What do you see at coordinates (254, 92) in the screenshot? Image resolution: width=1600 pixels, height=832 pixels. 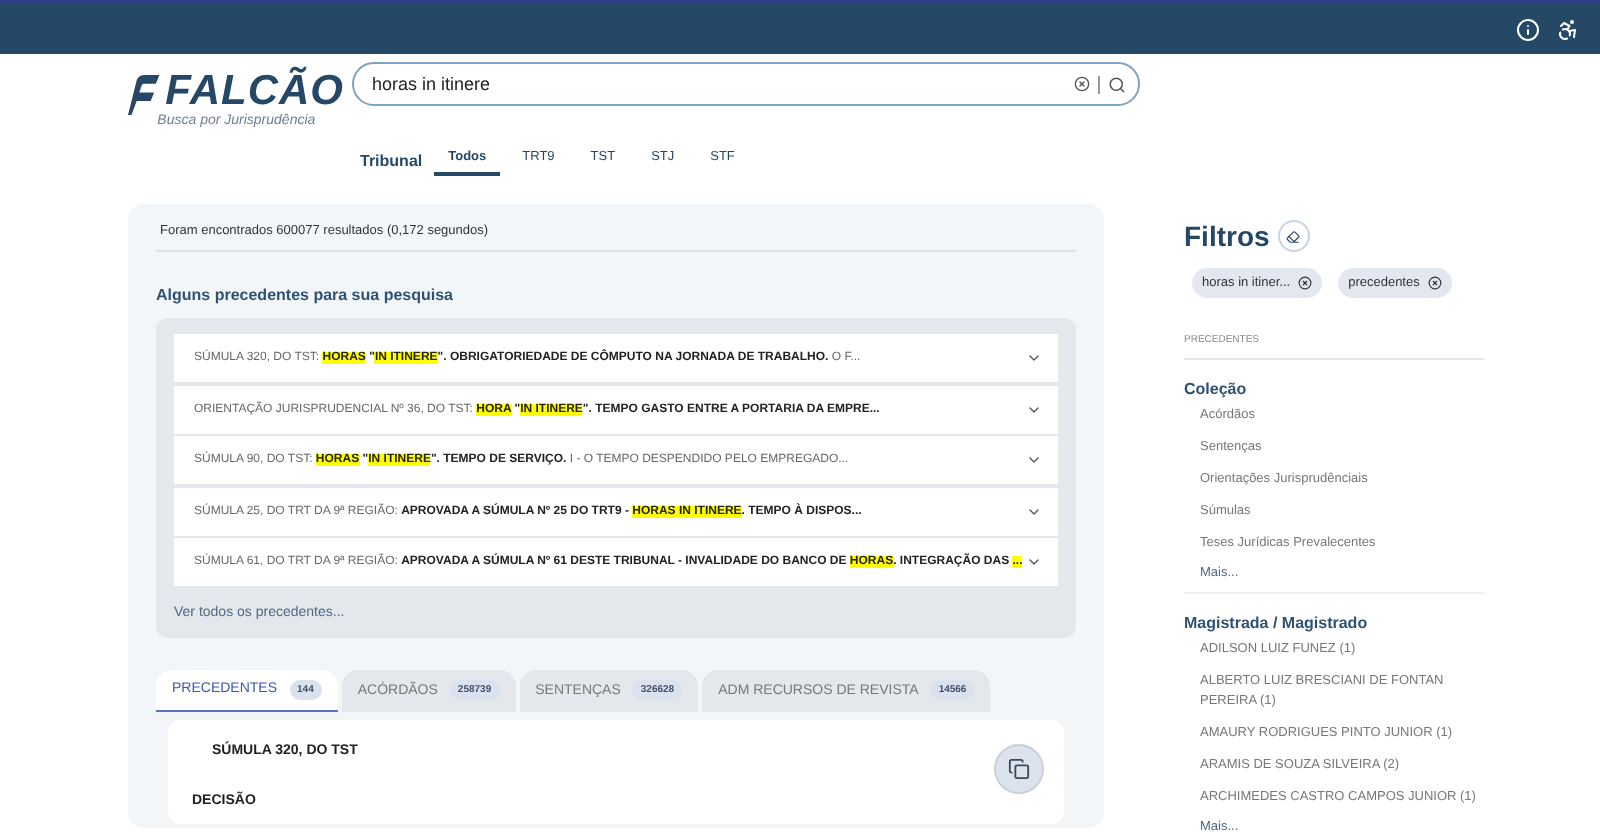 I see `logo-wordmark: FALCÃO` at bounding box center [254, 92].